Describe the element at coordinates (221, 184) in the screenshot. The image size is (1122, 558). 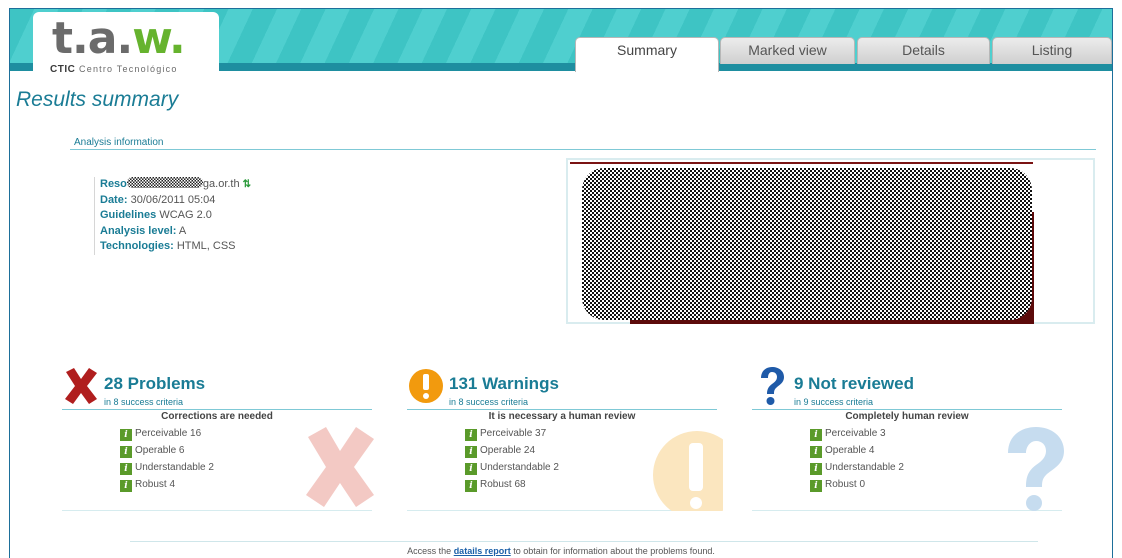
I see `resource-value: ga.or.th` at that location.